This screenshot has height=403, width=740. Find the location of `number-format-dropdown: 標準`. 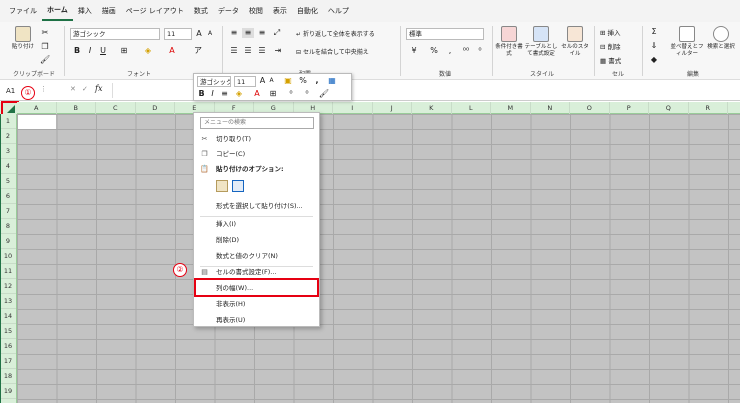

number-format-dropdown: 標準 is located at coordinates (445, 34).